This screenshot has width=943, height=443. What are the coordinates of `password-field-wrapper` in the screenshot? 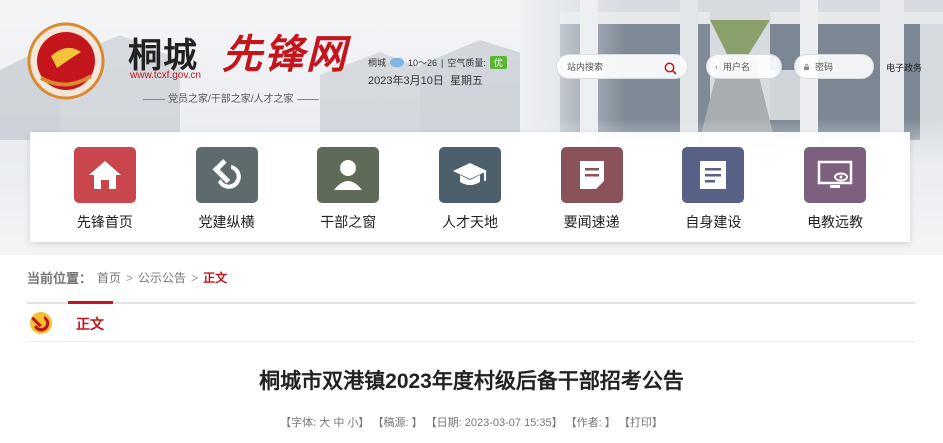 It's located at (834, 66).